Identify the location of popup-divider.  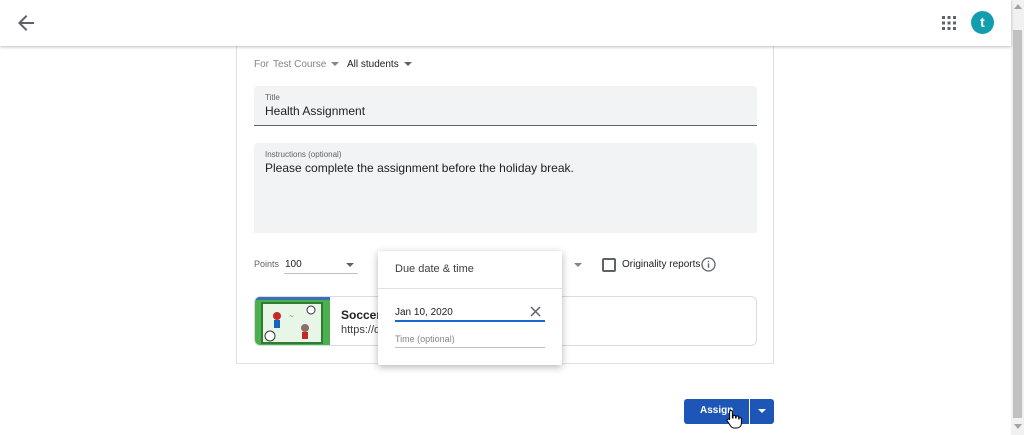
(470, 288).